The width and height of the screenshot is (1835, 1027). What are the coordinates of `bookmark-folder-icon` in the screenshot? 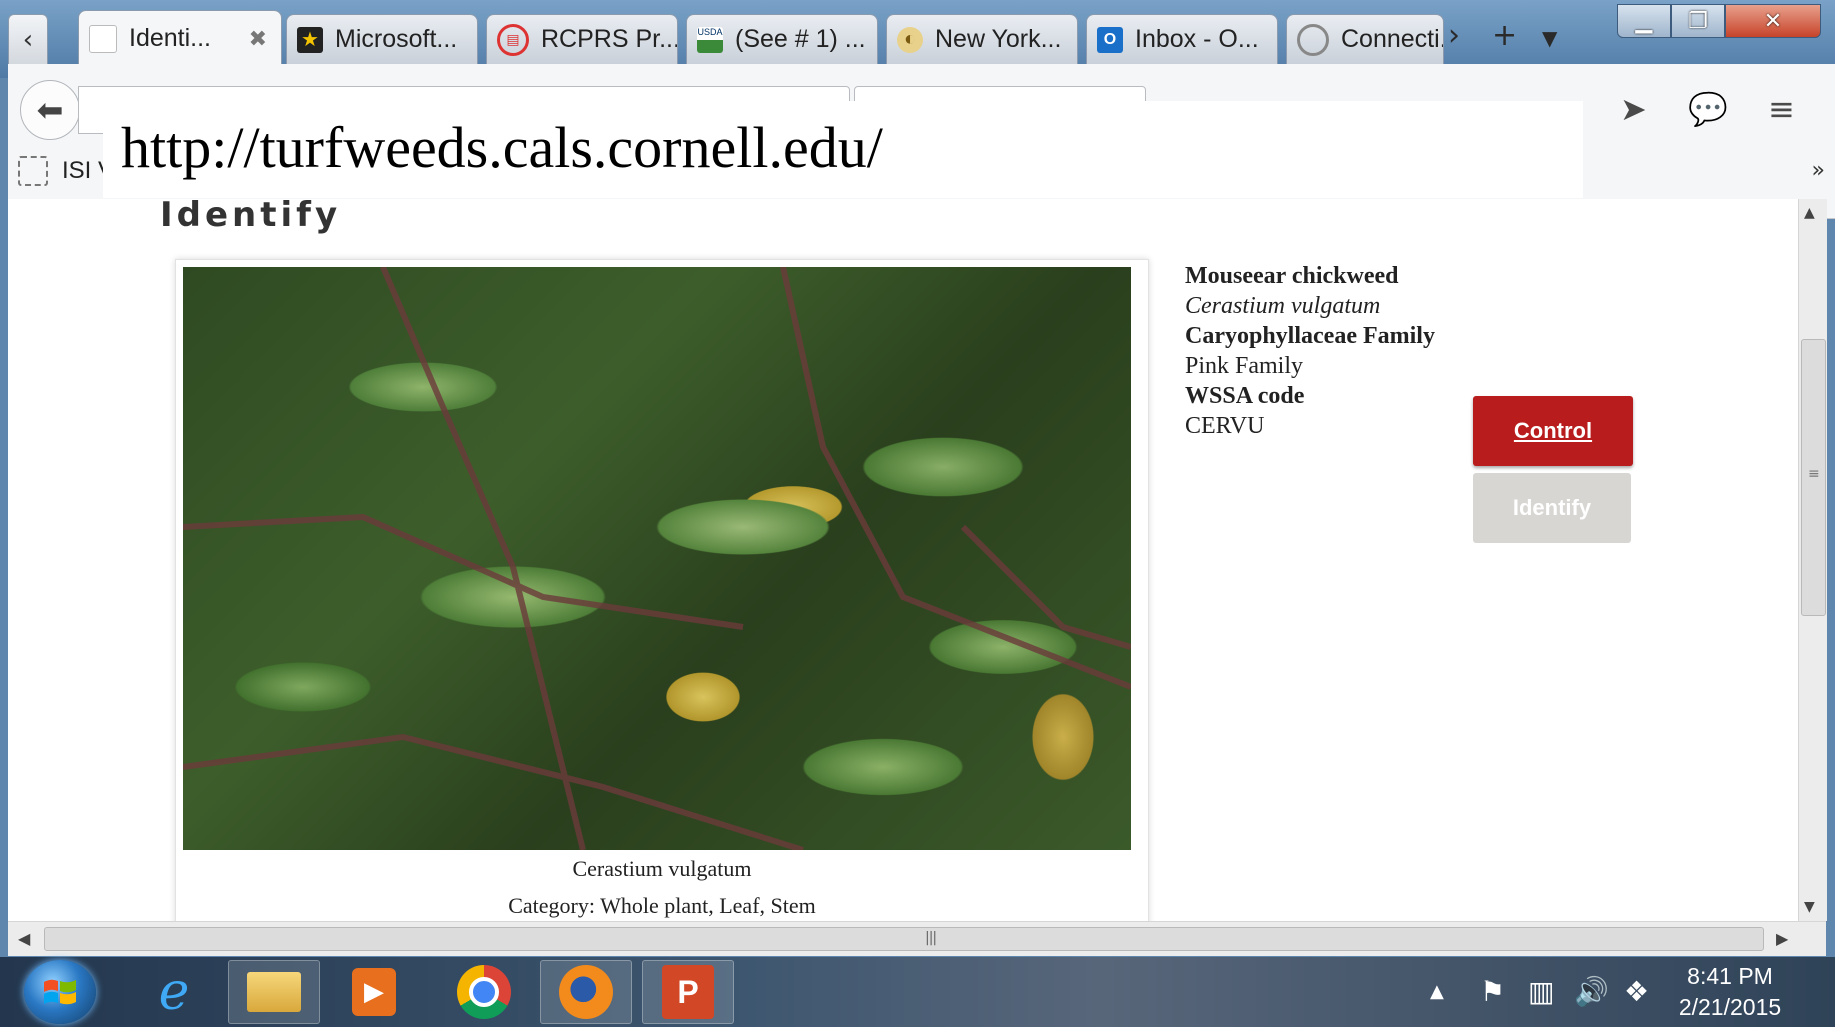 It's located at (33, 171).